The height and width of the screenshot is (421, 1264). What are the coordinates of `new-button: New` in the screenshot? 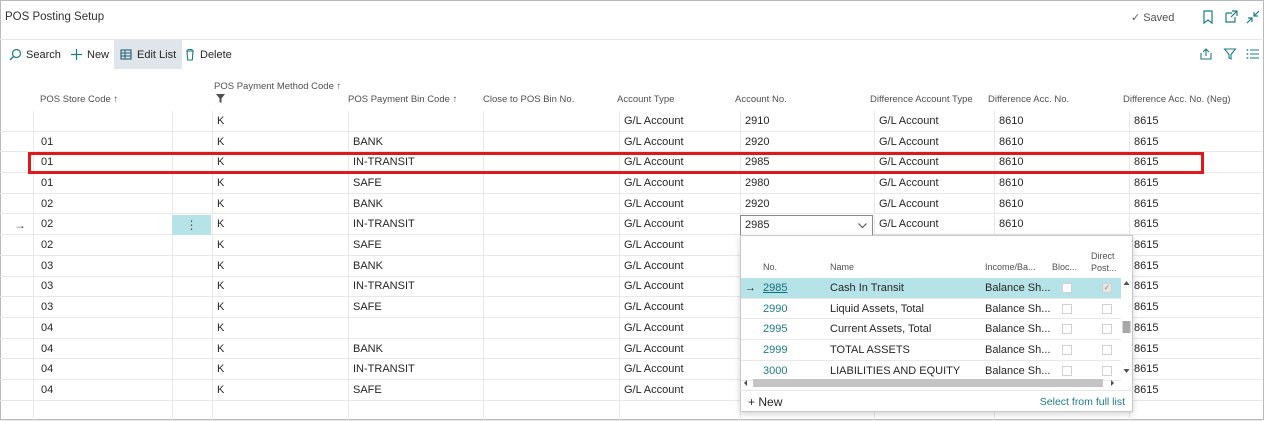 It's located at (89, 54).